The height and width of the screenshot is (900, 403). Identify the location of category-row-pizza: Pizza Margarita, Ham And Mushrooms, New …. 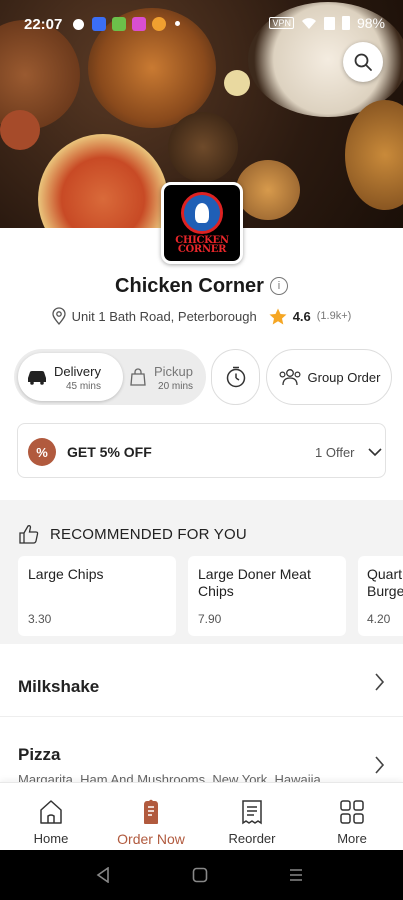
(201, 752).